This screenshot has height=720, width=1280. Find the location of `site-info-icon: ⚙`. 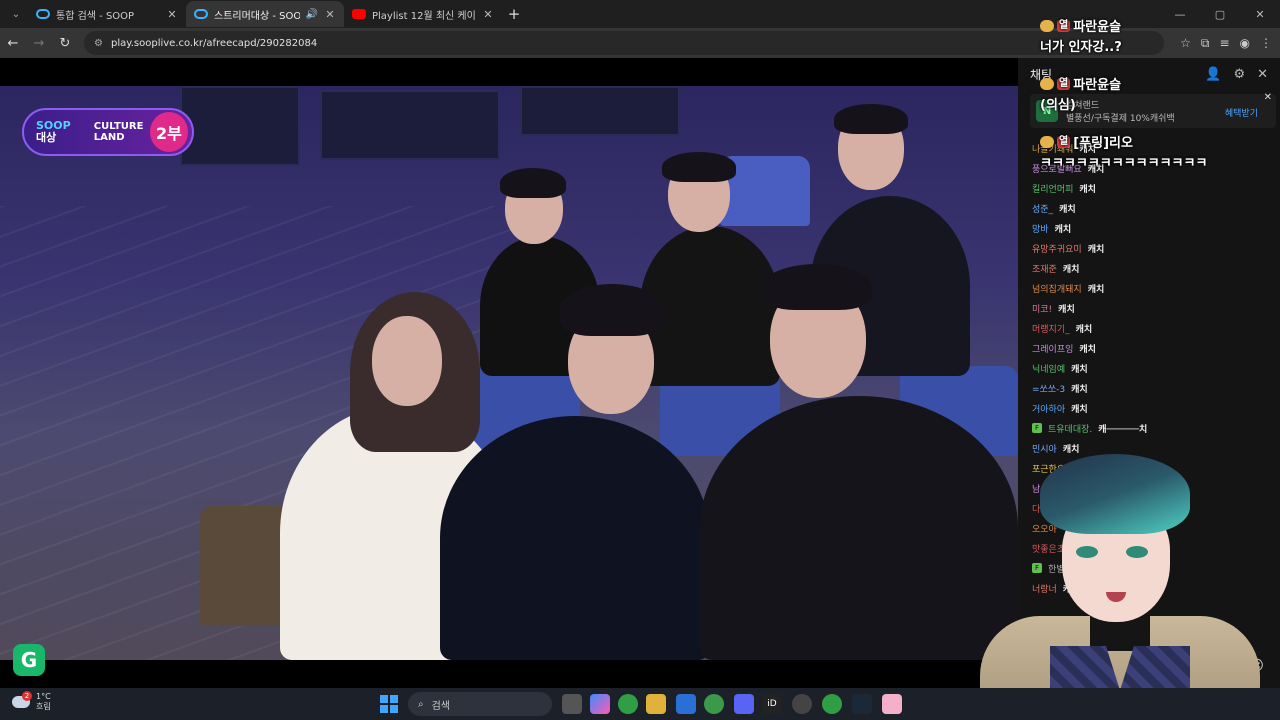

site-info-icon: ⚙ is located at coordinates (98, 43).